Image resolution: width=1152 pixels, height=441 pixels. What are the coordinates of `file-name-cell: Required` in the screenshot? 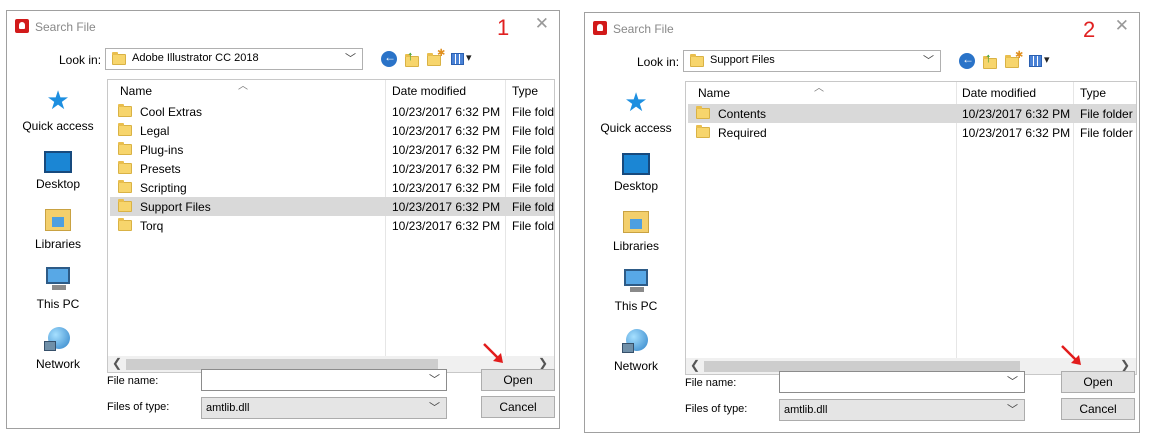 It's located at (742, 133).